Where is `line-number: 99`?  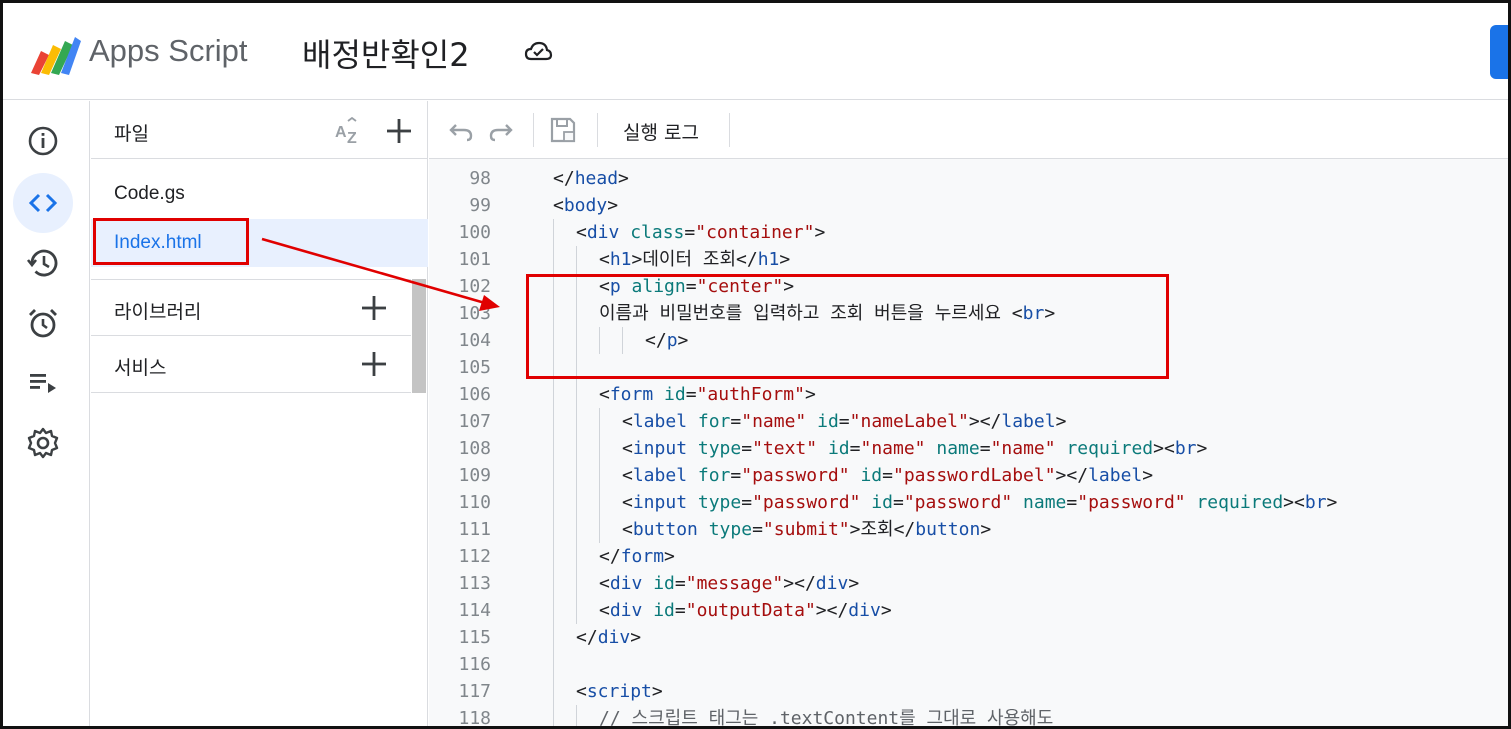 line-number: 99 is located at coordinates (480, 205).